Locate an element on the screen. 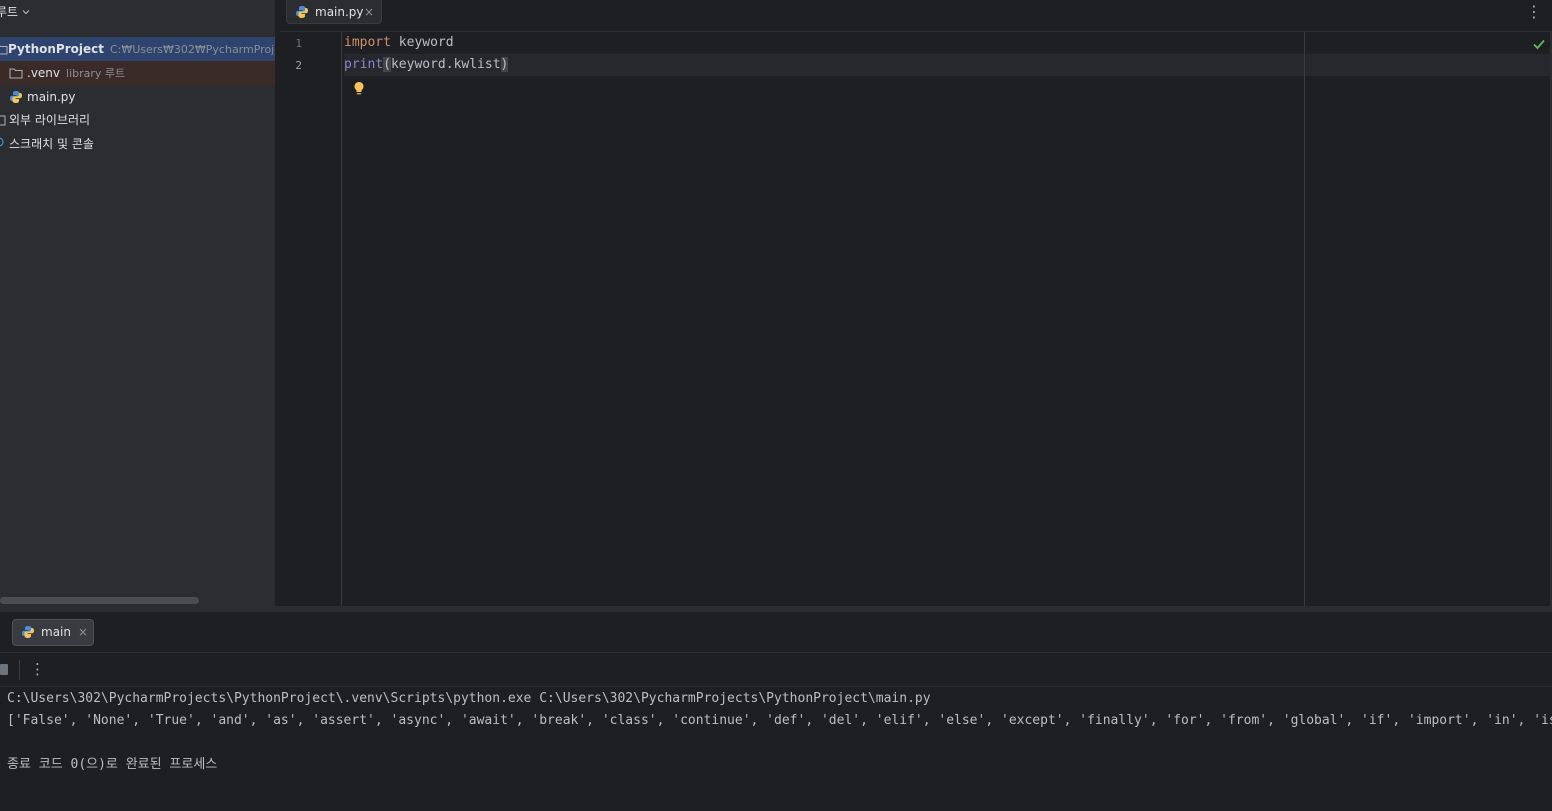  scratches-icon is located at coordinates (2, 142).